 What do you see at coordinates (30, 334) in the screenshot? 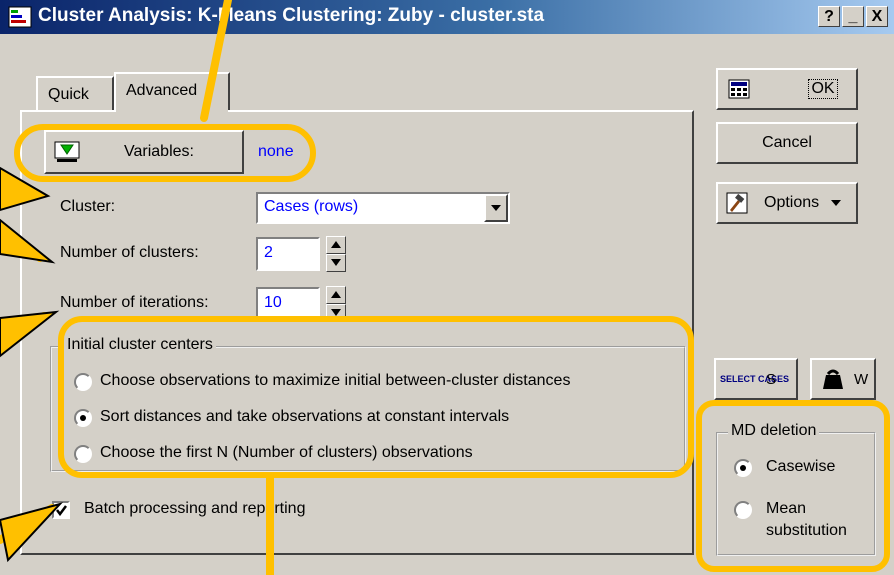
I see `arrowhead-num-iterations` at bounding box center [30, 334].